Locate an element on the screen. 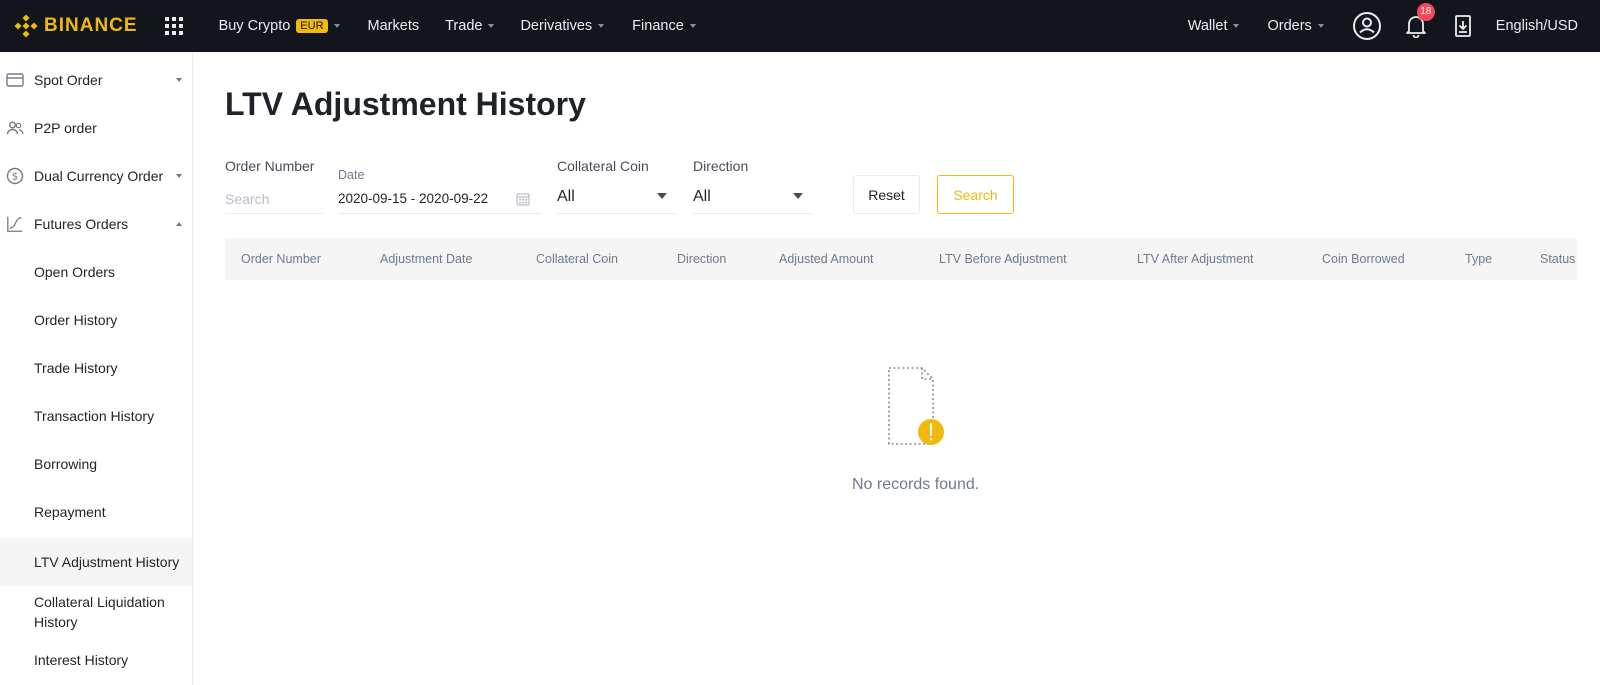 This screenshot has width=1600, height=685. date-range-picker: 2020-09-15 - 2020-09-22 is located at coordinates (440, 199).